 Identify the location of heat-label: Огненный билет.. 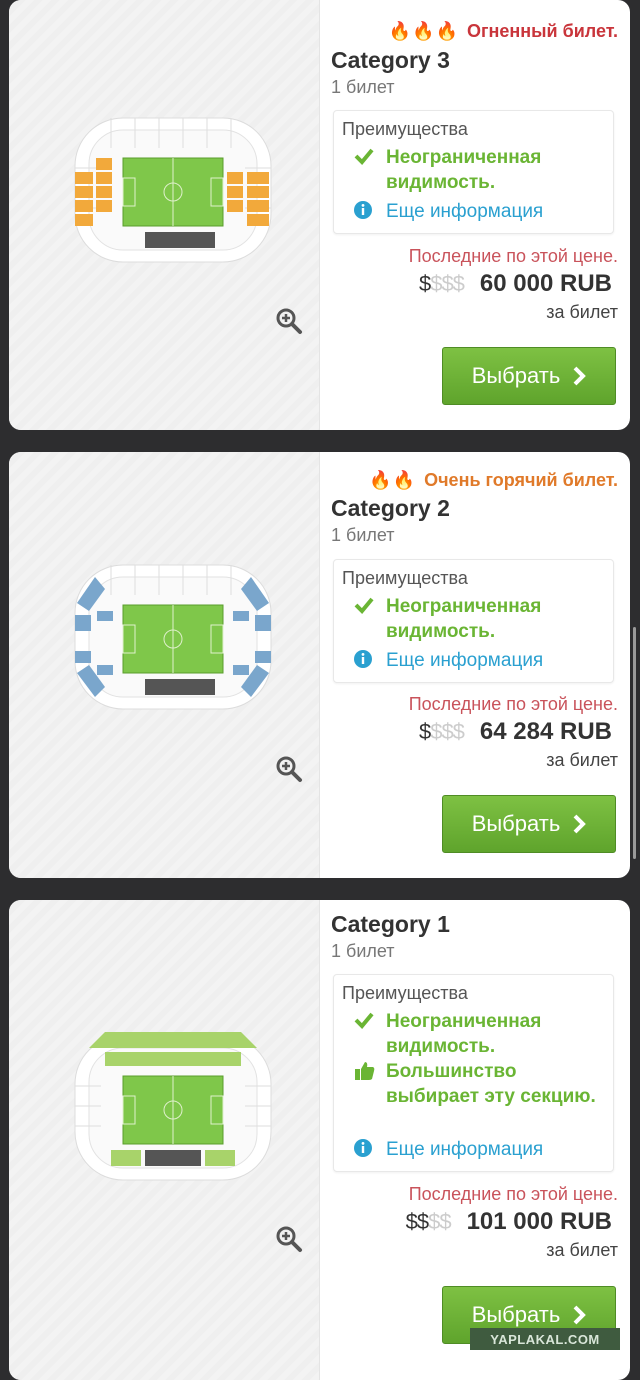
(542, 30).